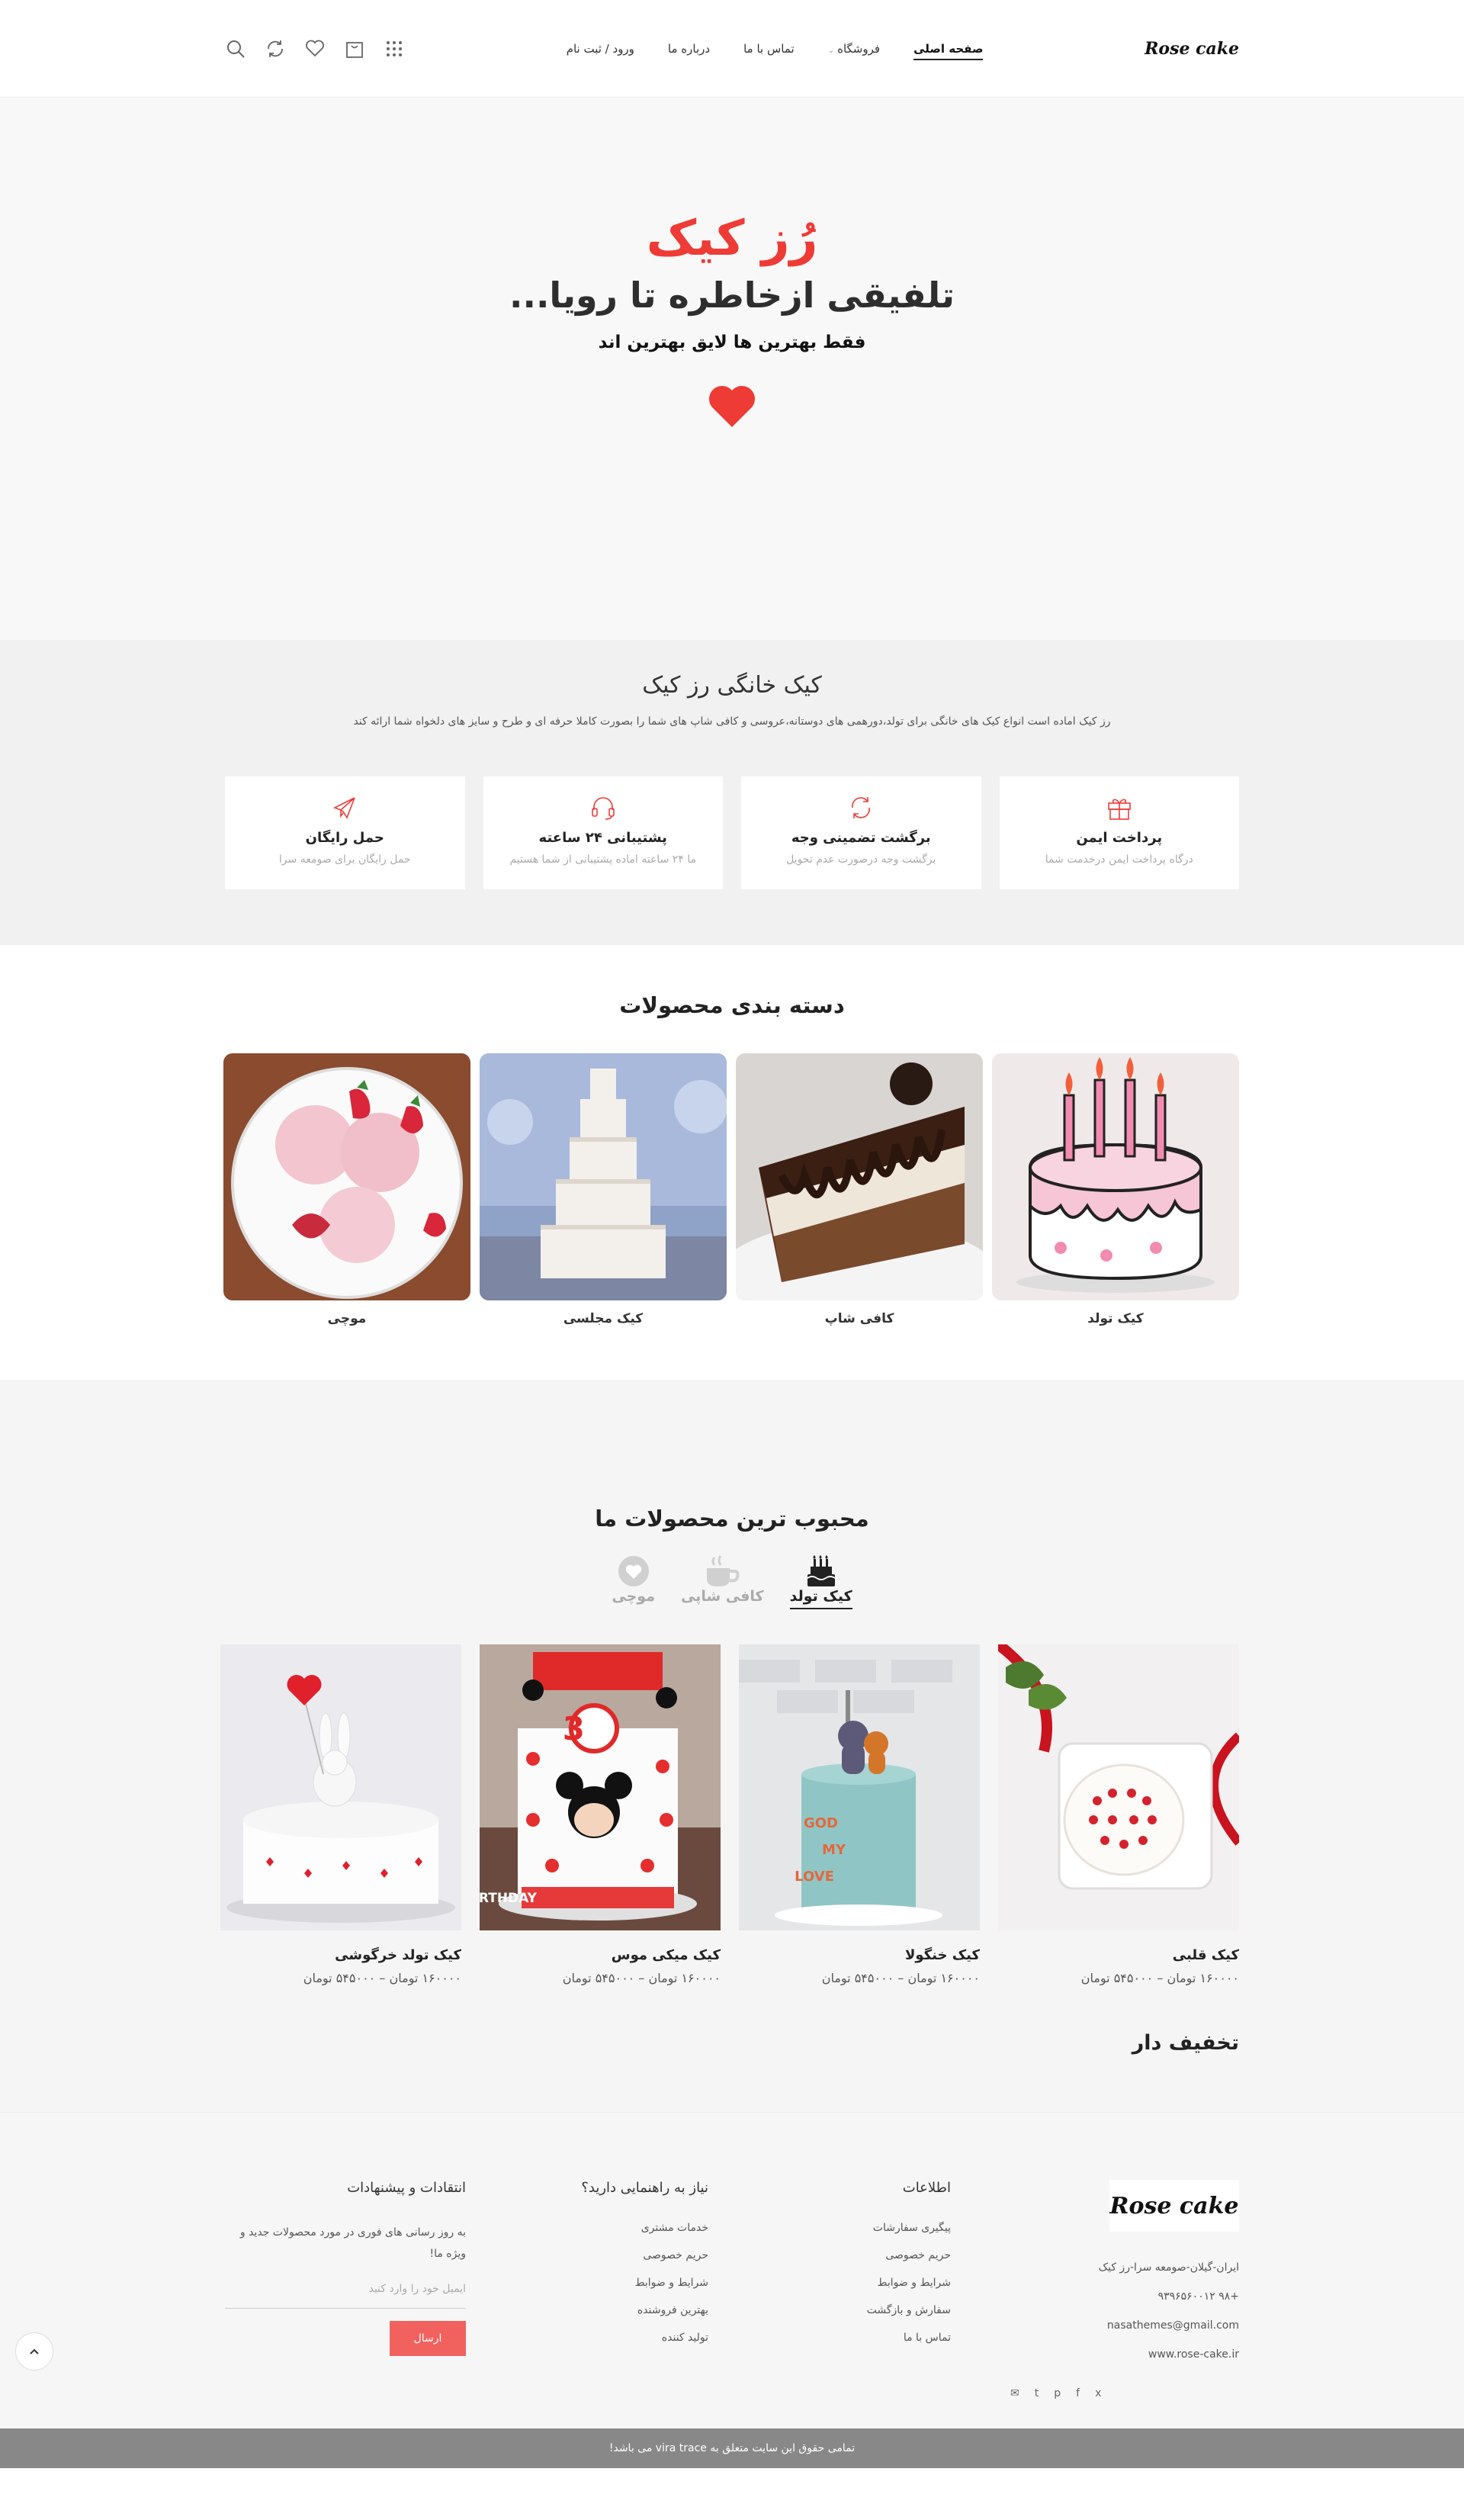 The width and height of the screenshot is (1464, 2520). What do you see at coordinates (859, 49) in the screenshot?
I see `nav-shop-label: فروشگاه` at bounding box center [859, 49].